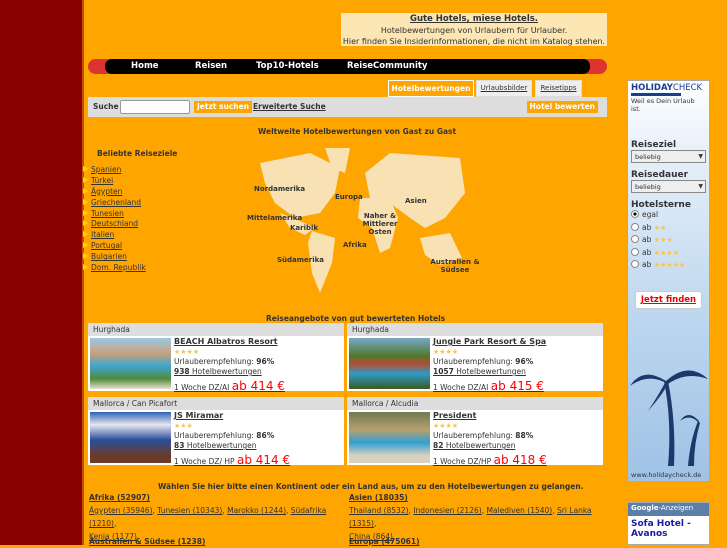  Describe the element at coordinates (562, 107) in the screenshot. I see `rate-hotel-button: Hotel bewerten` at that location.